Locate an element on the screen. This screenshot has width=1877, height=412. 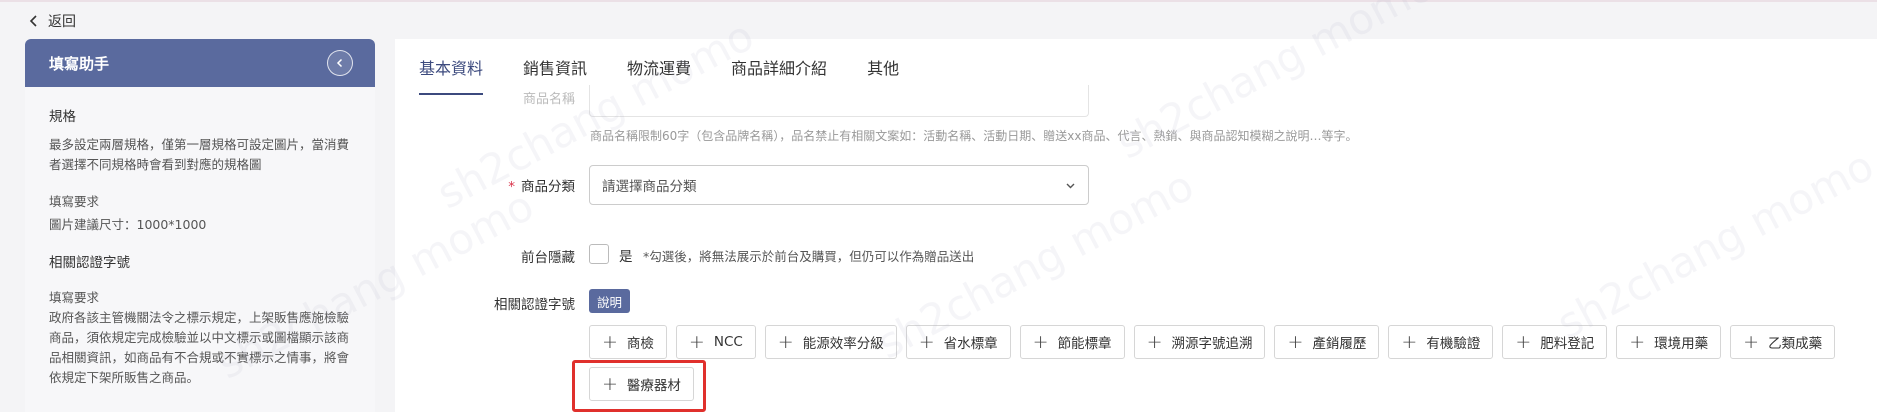
cert-label: 相關認證字號 is located at coordinates (534, 305).